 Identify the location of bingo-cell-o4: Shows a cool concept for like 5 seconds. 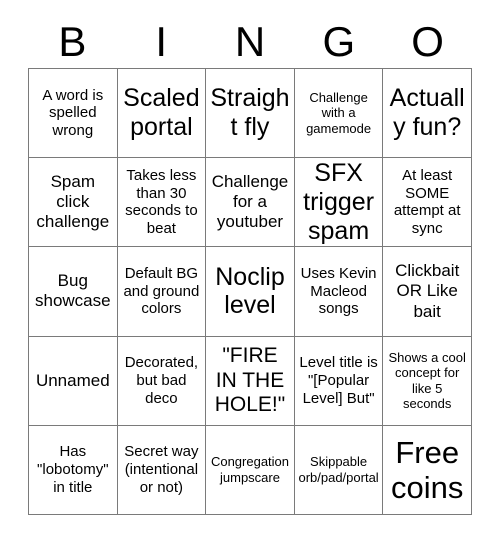
(427, 381).